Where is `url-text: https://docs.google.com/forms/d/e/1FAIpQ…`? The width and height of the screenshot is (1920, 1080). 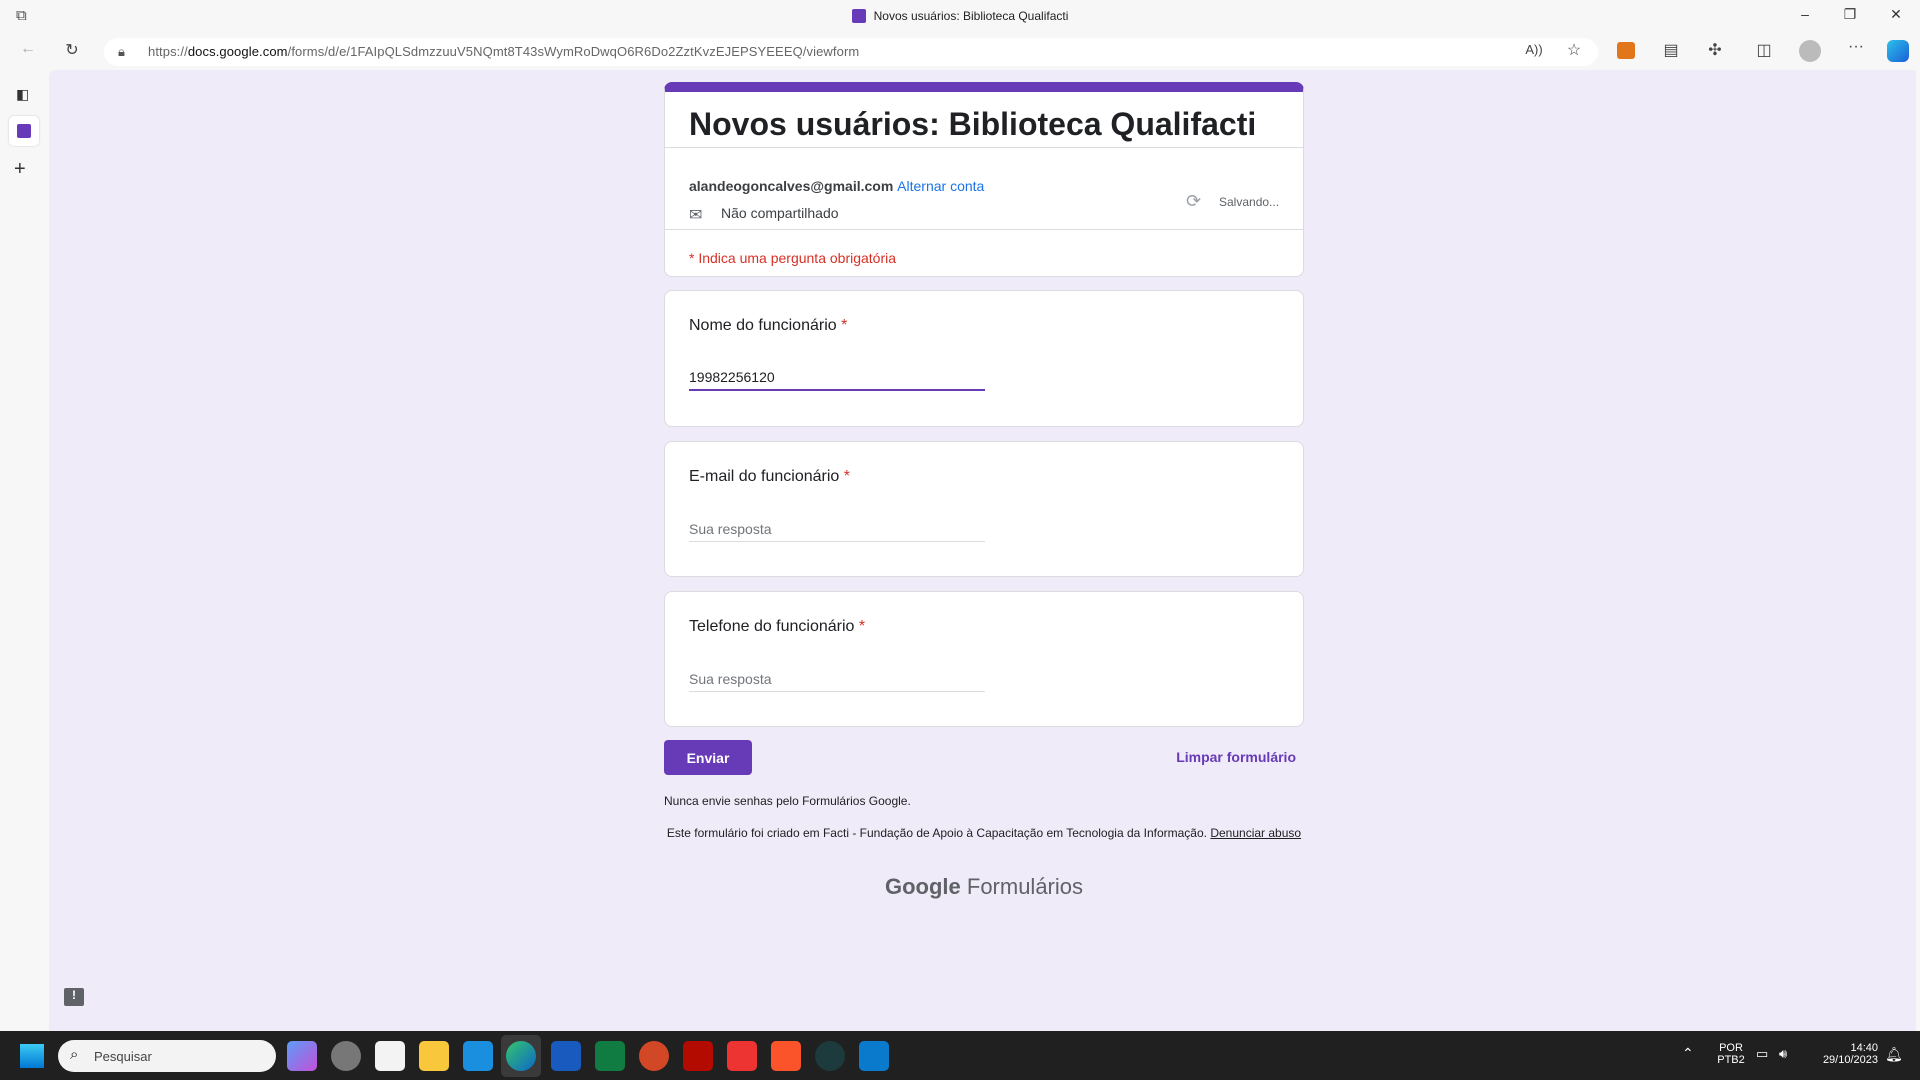 url-text: https://docs.google.com/forms/d/e/1FAIpQ… is located at coordinates (503, 51).